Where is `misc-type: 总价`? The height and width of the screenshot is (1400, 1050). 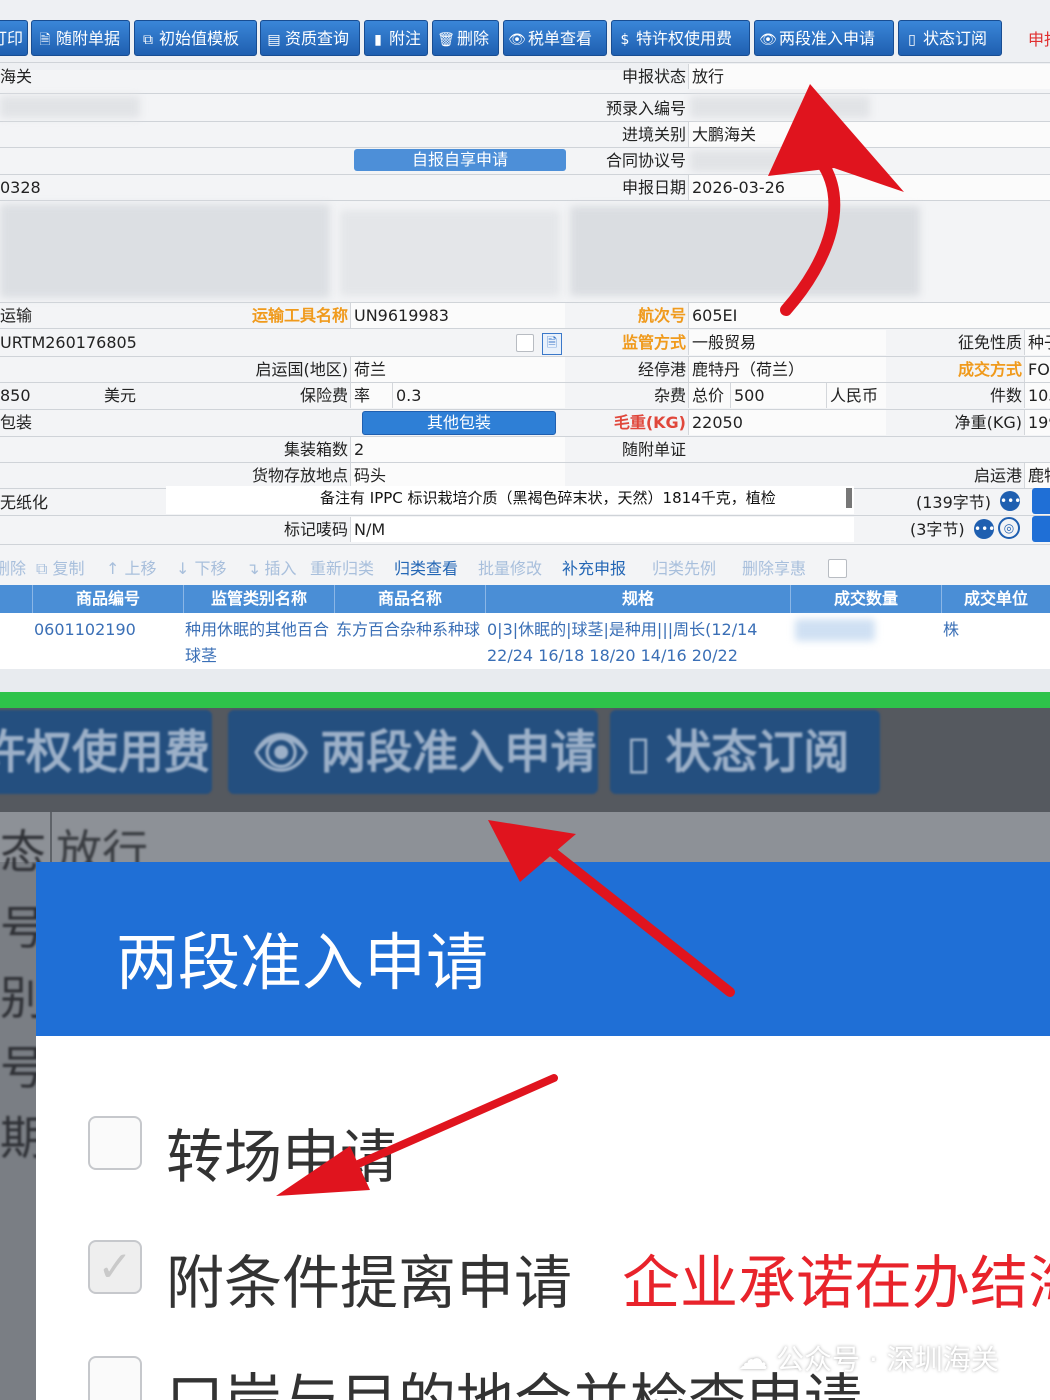
misc-type: 总价 is located at coordinates (709, 395).